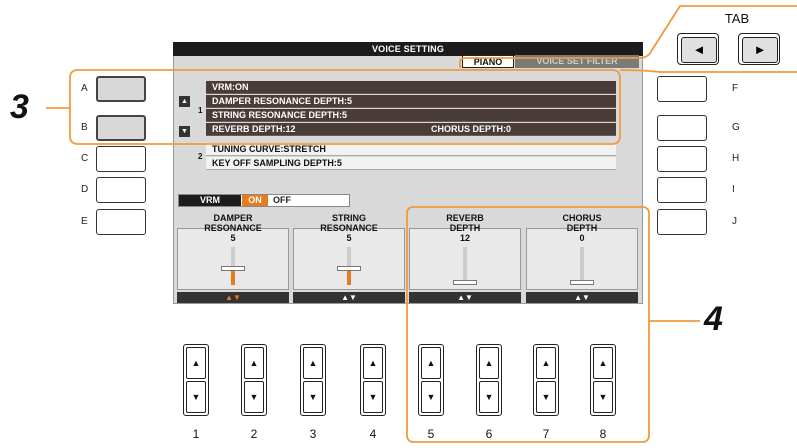  I want to click on slider-button-pair-7: ▲ ▼, so click(546, 380).